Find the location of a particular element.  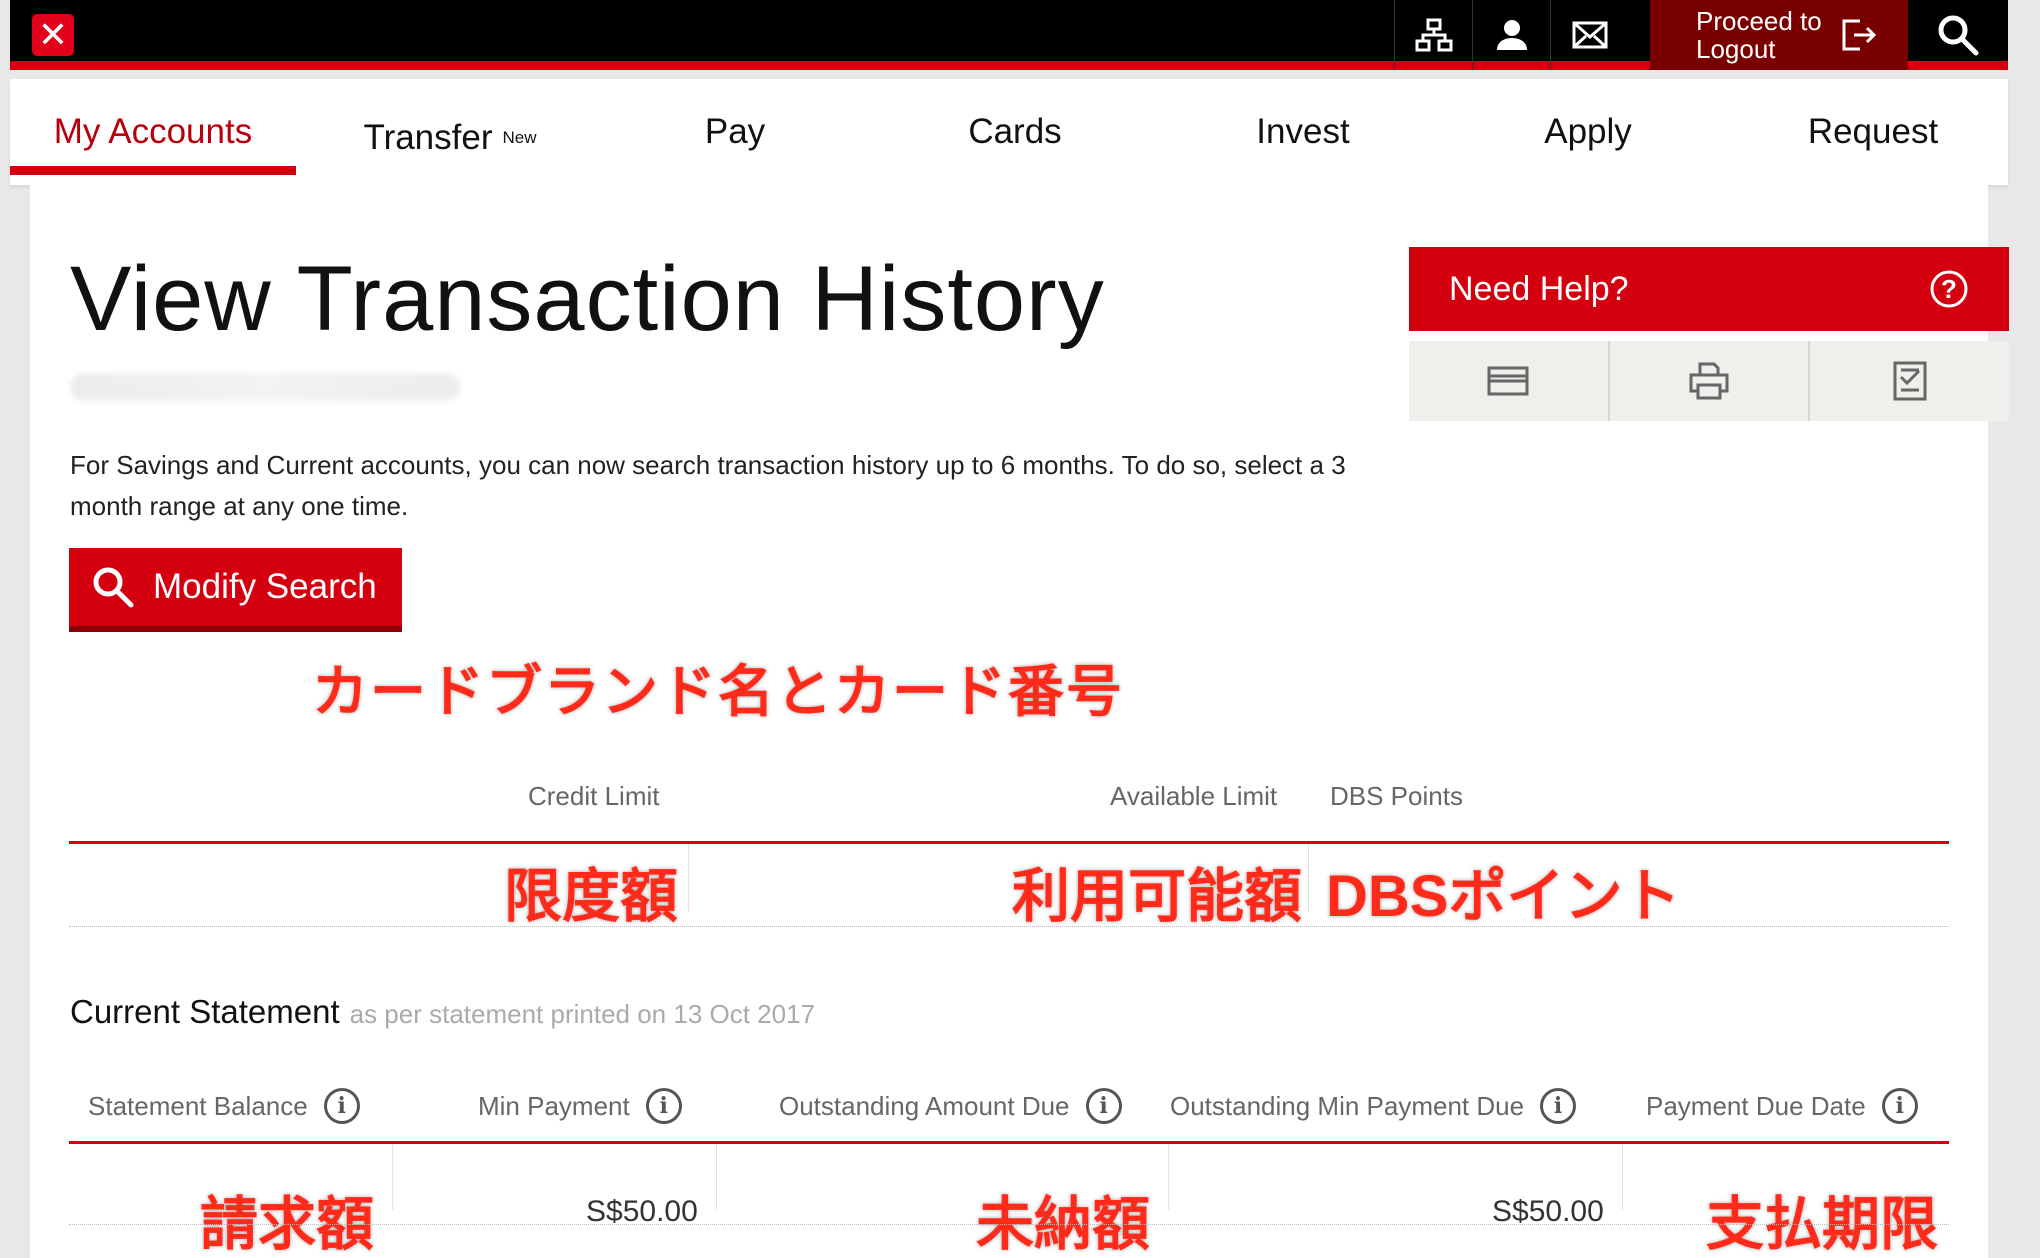

modify-search-label: Modify Search is located at coordinates (265, 586).